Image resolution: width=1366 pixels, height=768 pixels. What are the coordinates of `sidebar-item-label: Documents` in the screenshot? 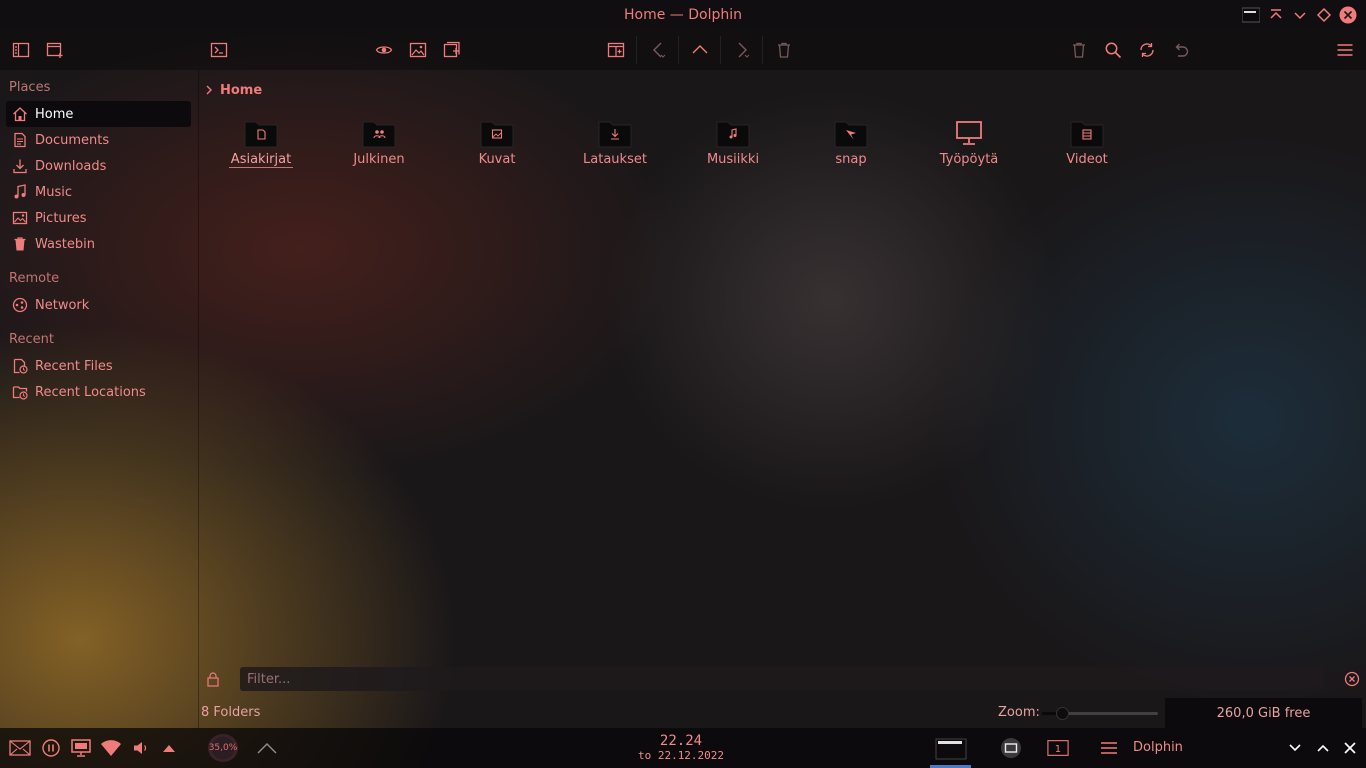 It's located at (72, 140).